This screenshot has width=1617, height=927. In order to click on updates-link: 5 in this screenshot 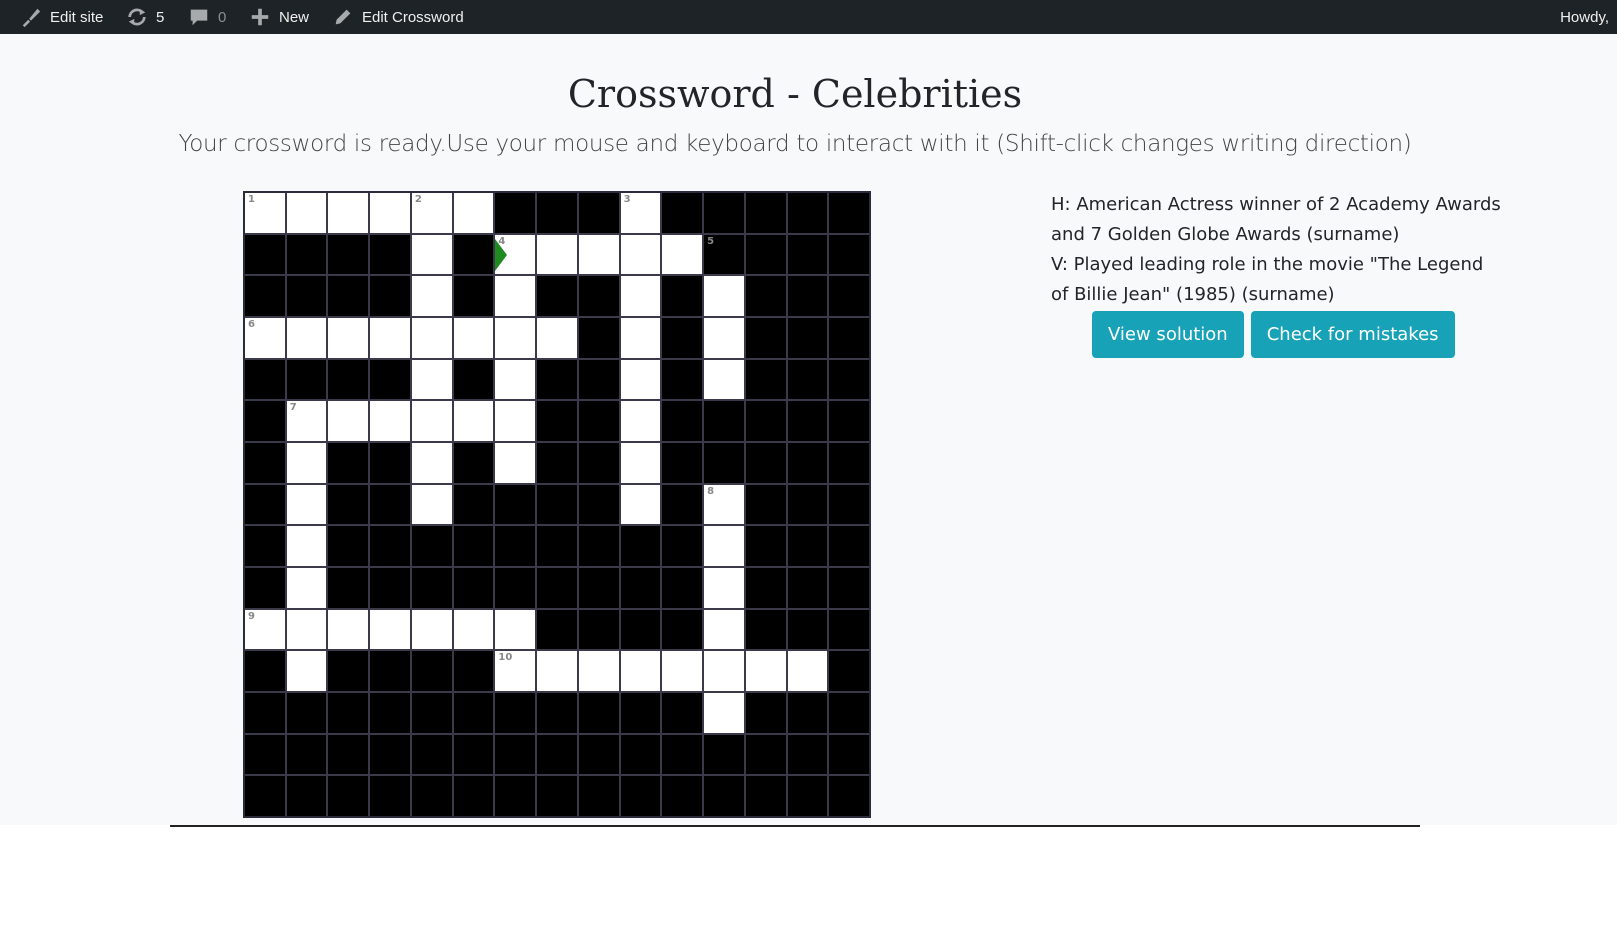, I will do `click(145, 17)`.